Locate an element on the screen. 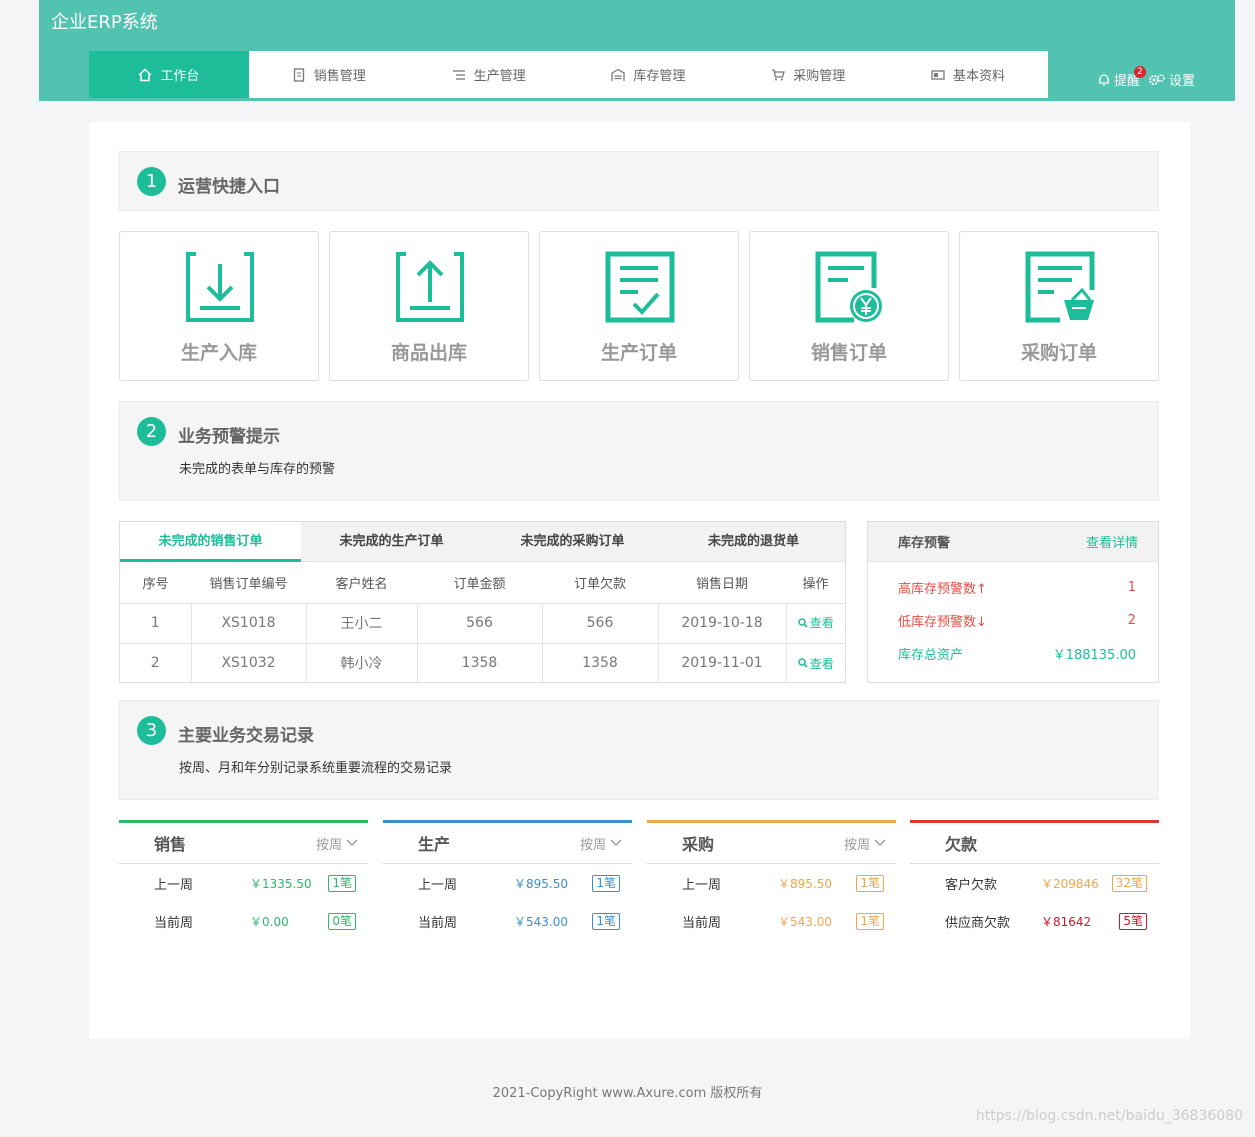 The image size is (1255, 1137). nav-item-label: 工作台 is located at coordinates (180, 76).